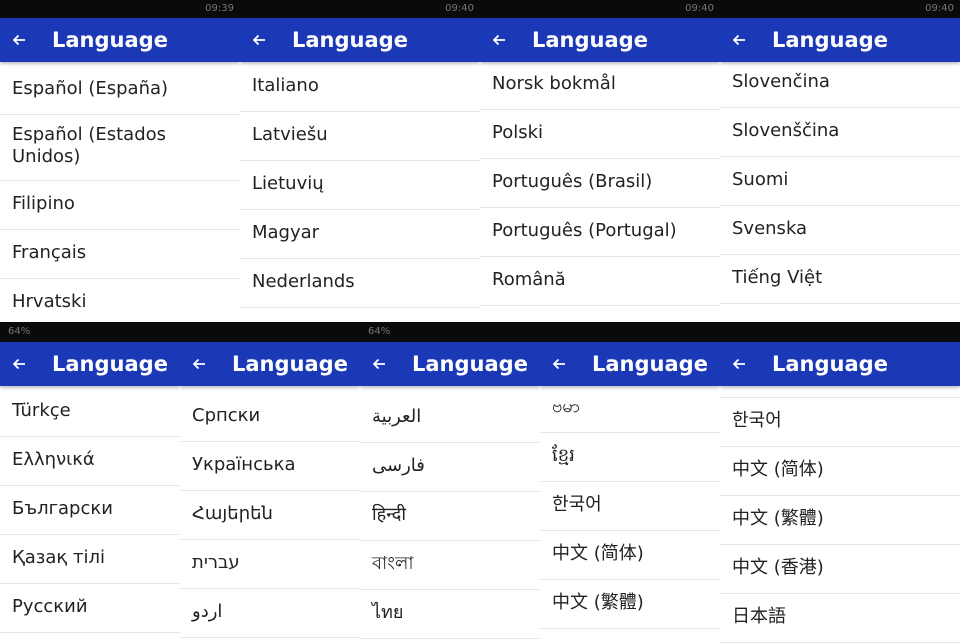 This screenshot has width=960, height=643. What do you see at coordinates (120, 205) in the screenshot?
I see `language-item: Filipino` at bounding box center [120, 205].